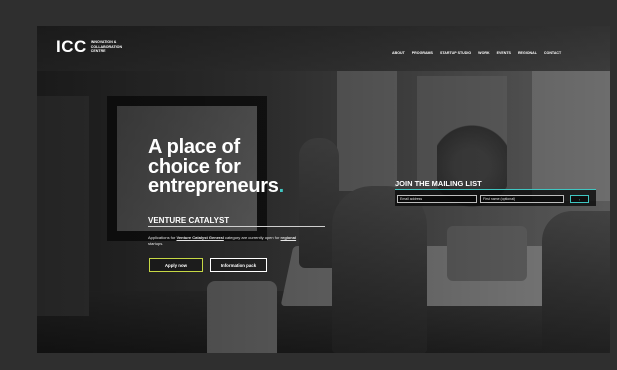 The image size is (617, 370). What do you see at coordinates (527, 53) in the screenshot?
I see `nav-item-regional: REGIONAL` at bounding box center [527, 53].